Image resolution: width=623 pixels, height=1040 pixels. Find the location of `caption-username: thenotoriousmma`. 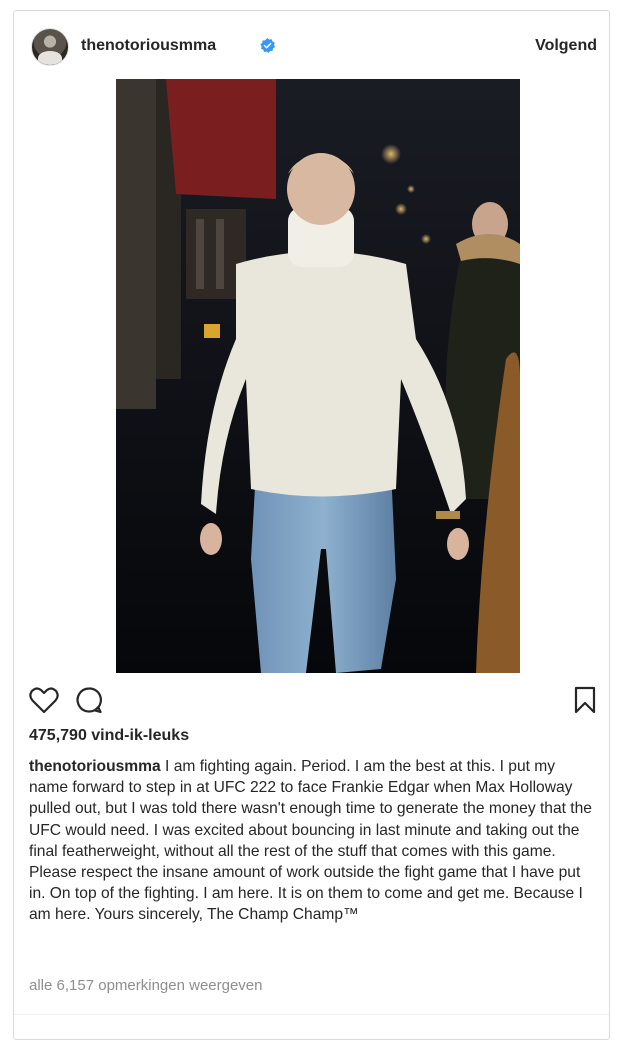

caption-username: thenotoriousmma is located at coordinates (95, 766).